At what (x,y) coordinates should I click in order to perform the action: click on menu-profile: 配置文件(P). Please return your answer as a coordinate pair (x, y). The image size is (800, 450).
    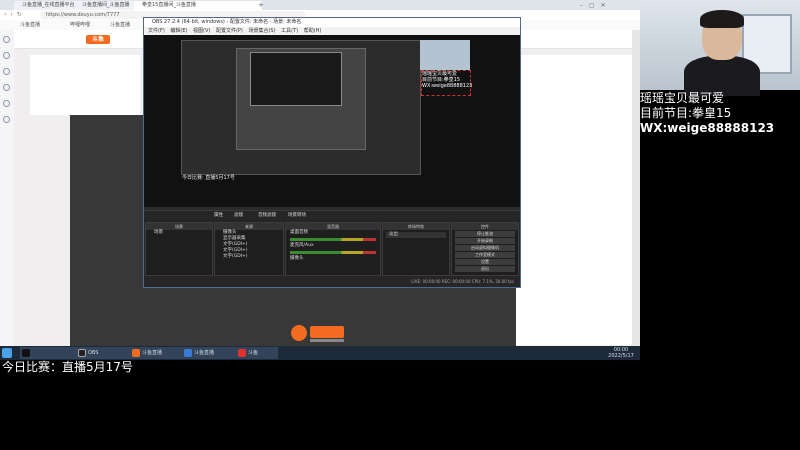
    Looking at the image, I should click on (227, 31).